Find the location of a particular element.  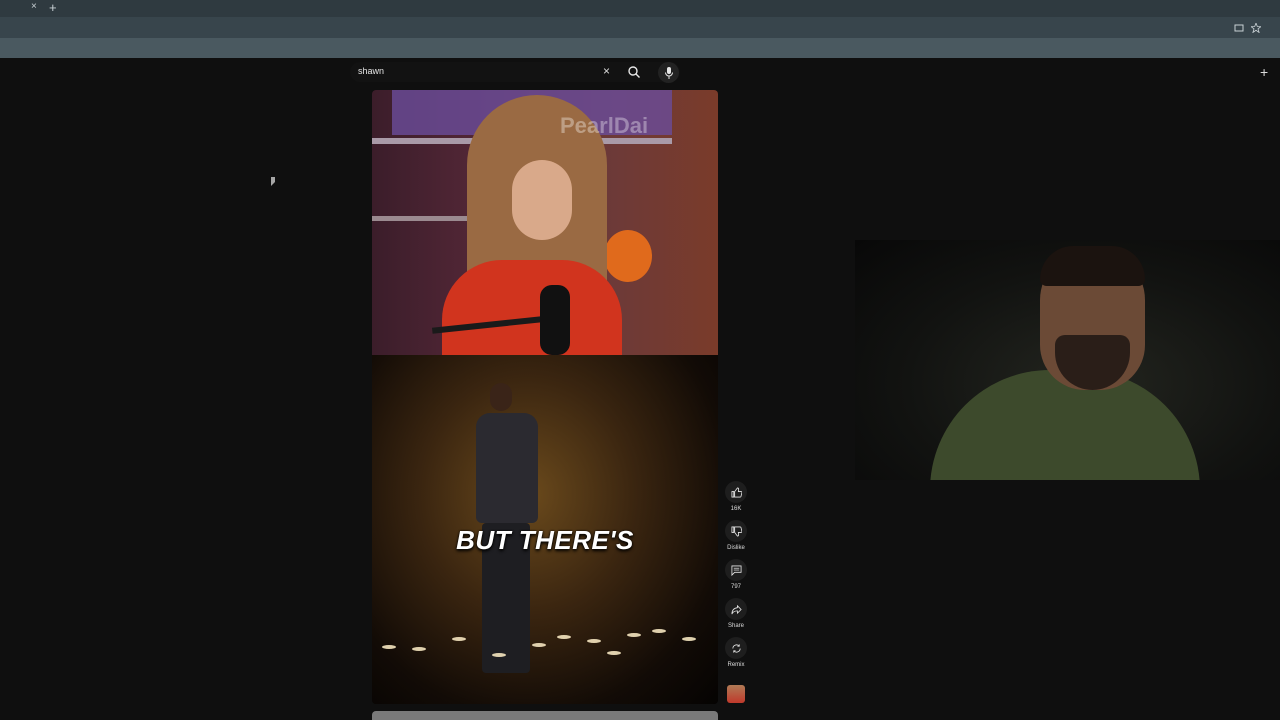

thumb-down-icon is located at coordinates (736, 531).